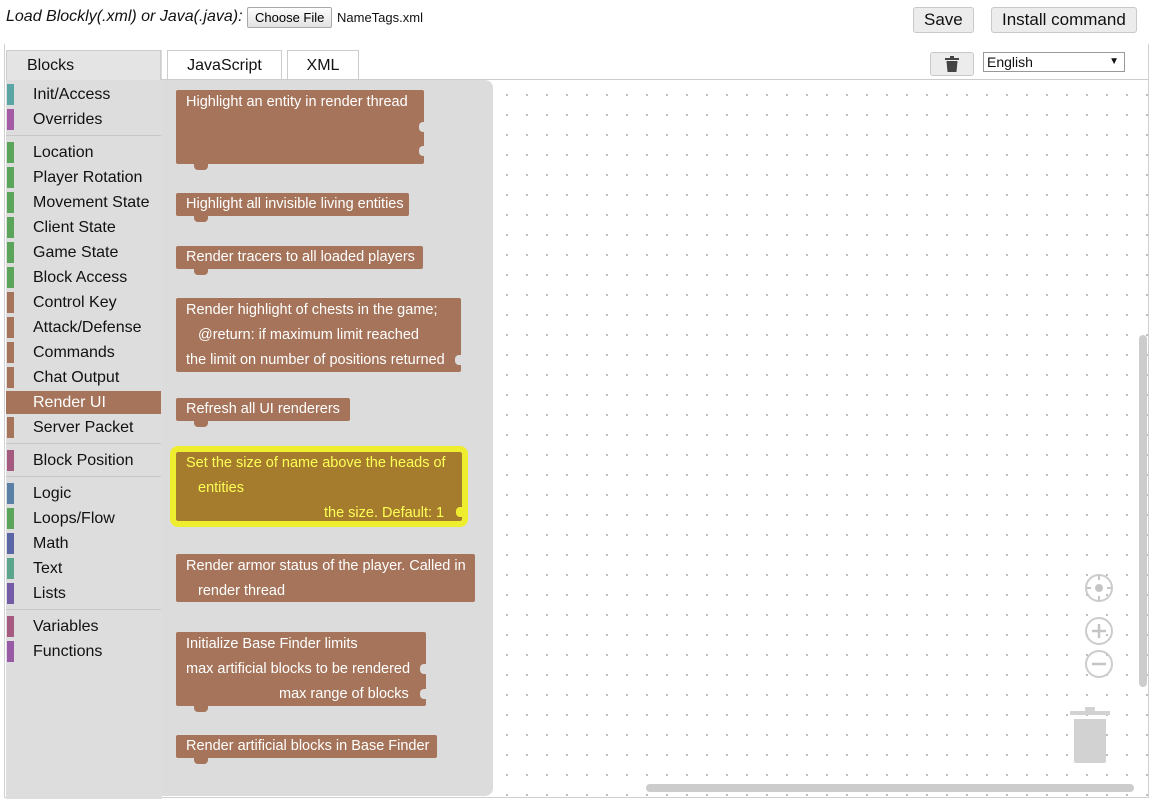 Image resolution: width=1155 pixels, height=802 pixels. What do you see at coordinates (124, 16) in the screenshot?
I see `load-label: Load Blockly(.xml) or Java(.java):` at bounding box center [124, 16].